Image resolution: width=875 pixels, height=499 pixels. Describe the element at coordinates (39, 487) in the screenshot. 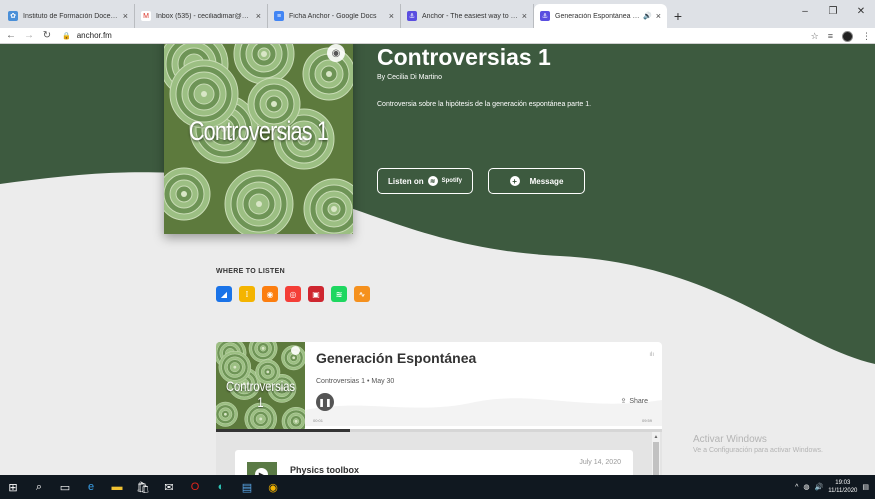

I see `search-icon: ⌕` at that location.